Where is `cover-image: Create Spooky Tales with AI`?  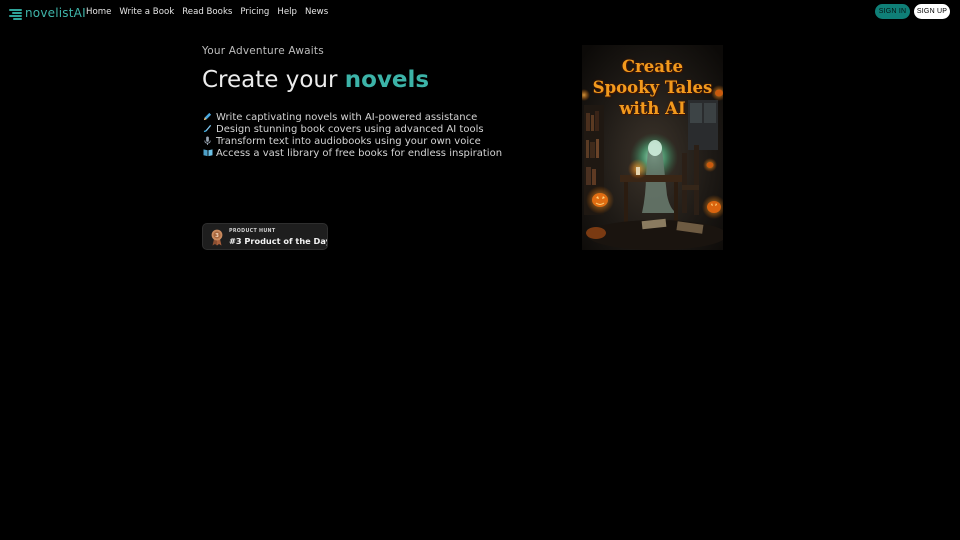
cover-image: Create Spooky Tales with AI is located at coordinates (652, 147).